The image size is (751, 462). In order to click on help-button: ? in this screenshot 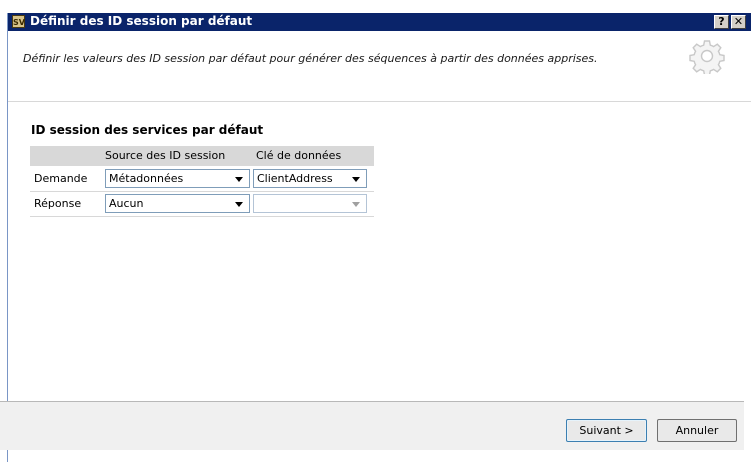, I will do `click(721, 22)`.